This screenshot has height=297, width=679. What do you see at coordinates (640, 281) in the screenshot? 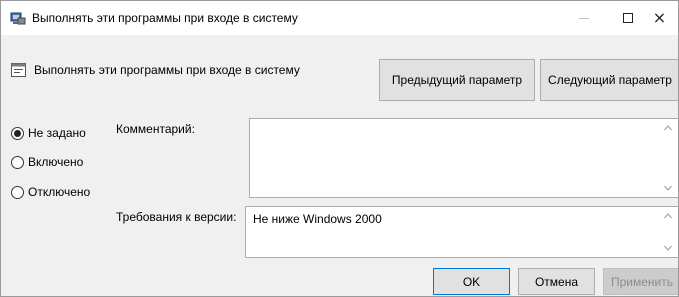
I see `apply-button: Применить` at bounding box center [640, 281].